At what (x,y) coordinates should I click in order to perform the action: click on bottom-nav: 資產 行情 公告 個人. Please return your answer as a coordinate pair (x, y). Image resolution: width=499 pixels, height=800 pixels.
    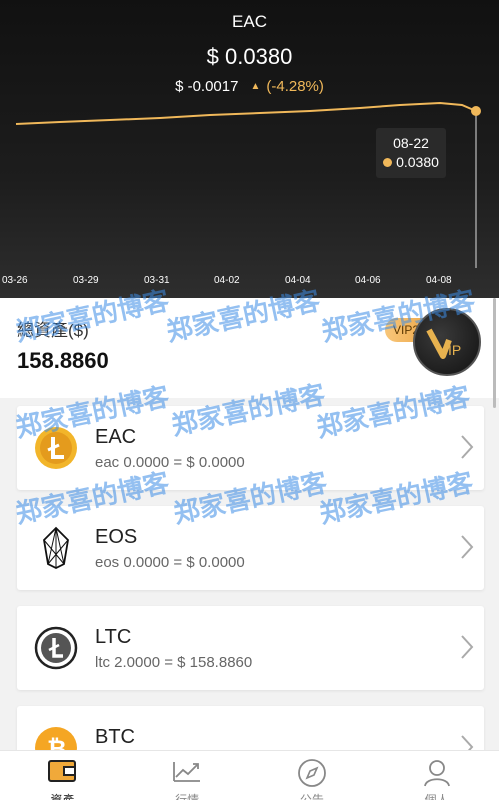
    Looking at the image, I should click on (249, 775).